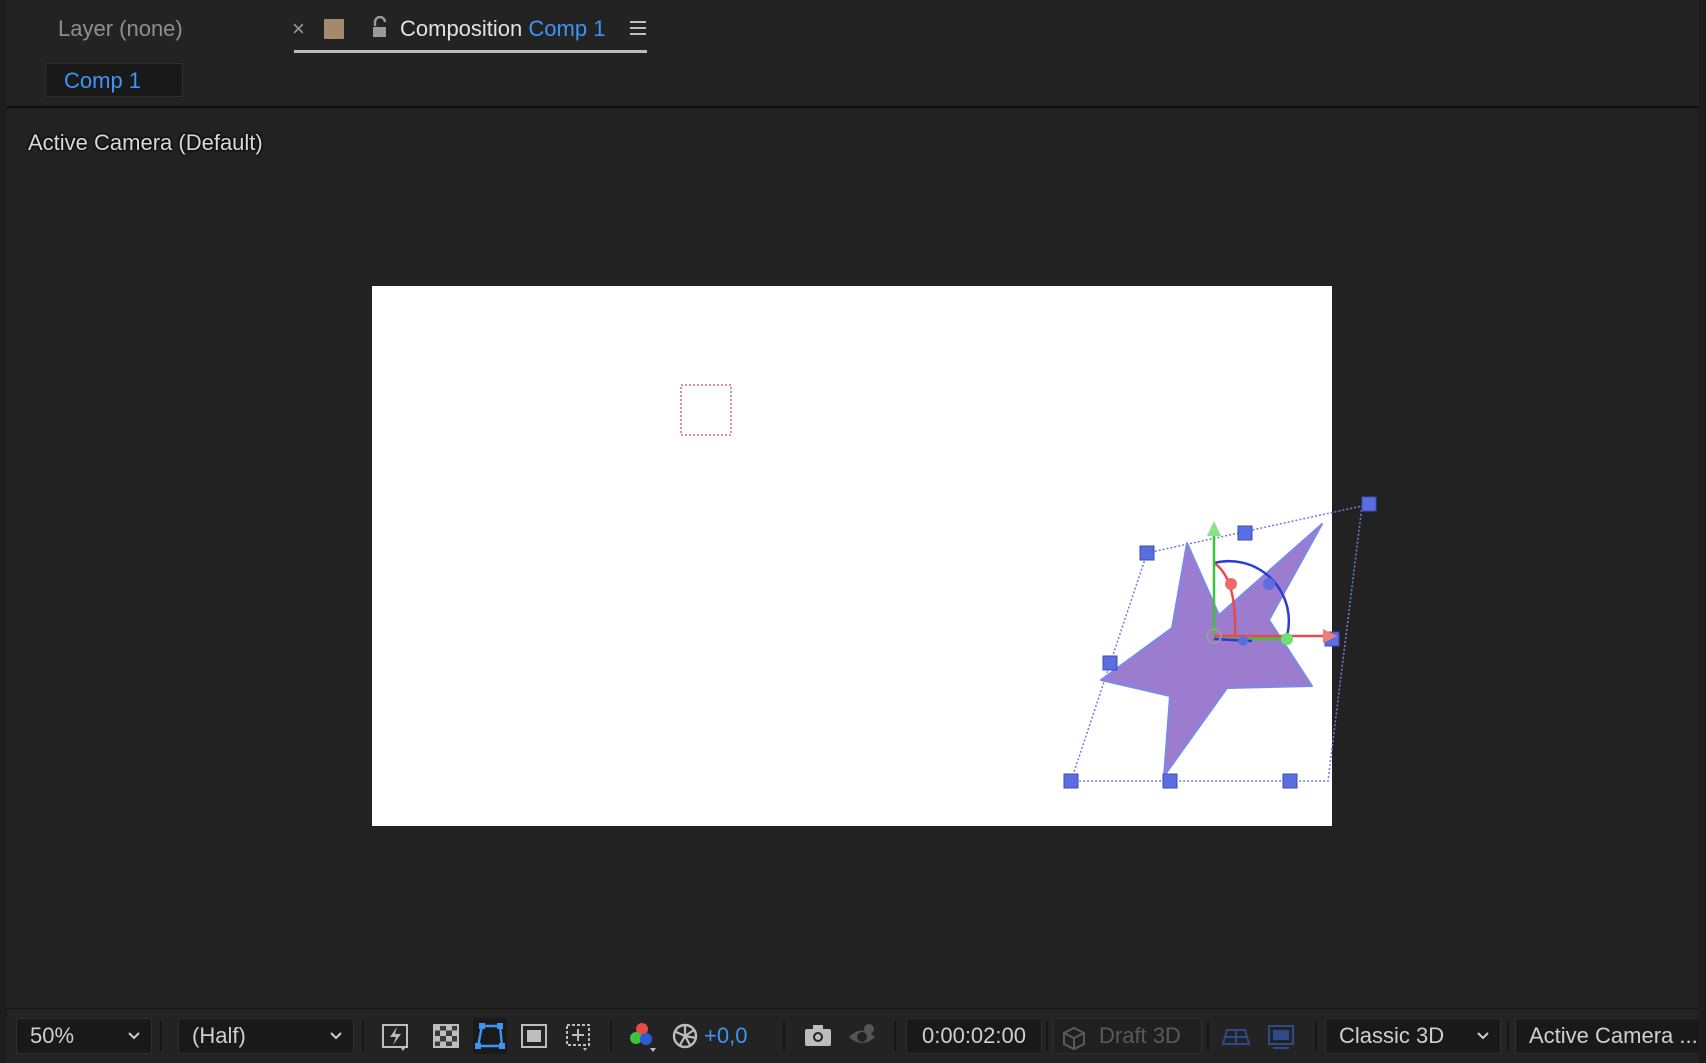 This screenshot has height=1063, width=1706. What do you see at coordinates (818, 1036) in the screenshot?
I see `camera-snapshot-icon` at bounding box center [818, 1036].